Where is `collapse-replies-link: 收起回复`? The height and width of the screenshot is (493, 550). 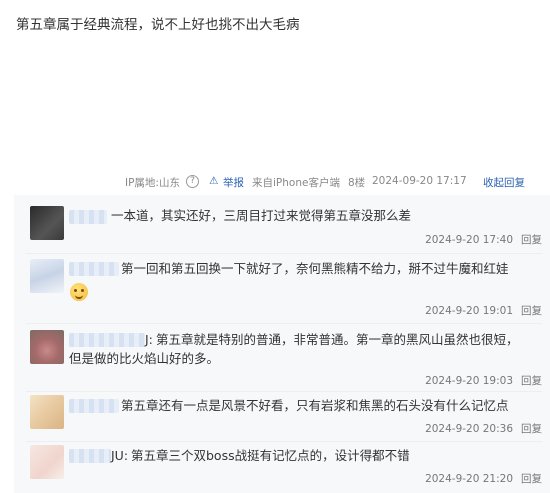 collapse-replies-link: 收起回复 is located at coordinates (504, 182).